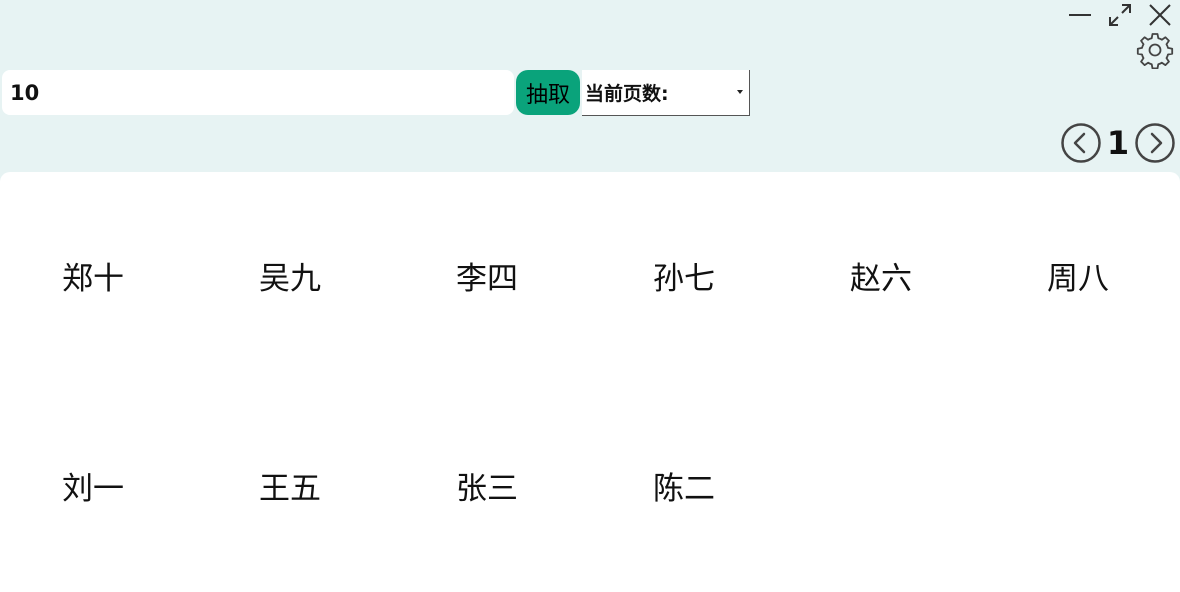  I want to click on result-name: 张三, so click(492, 485).